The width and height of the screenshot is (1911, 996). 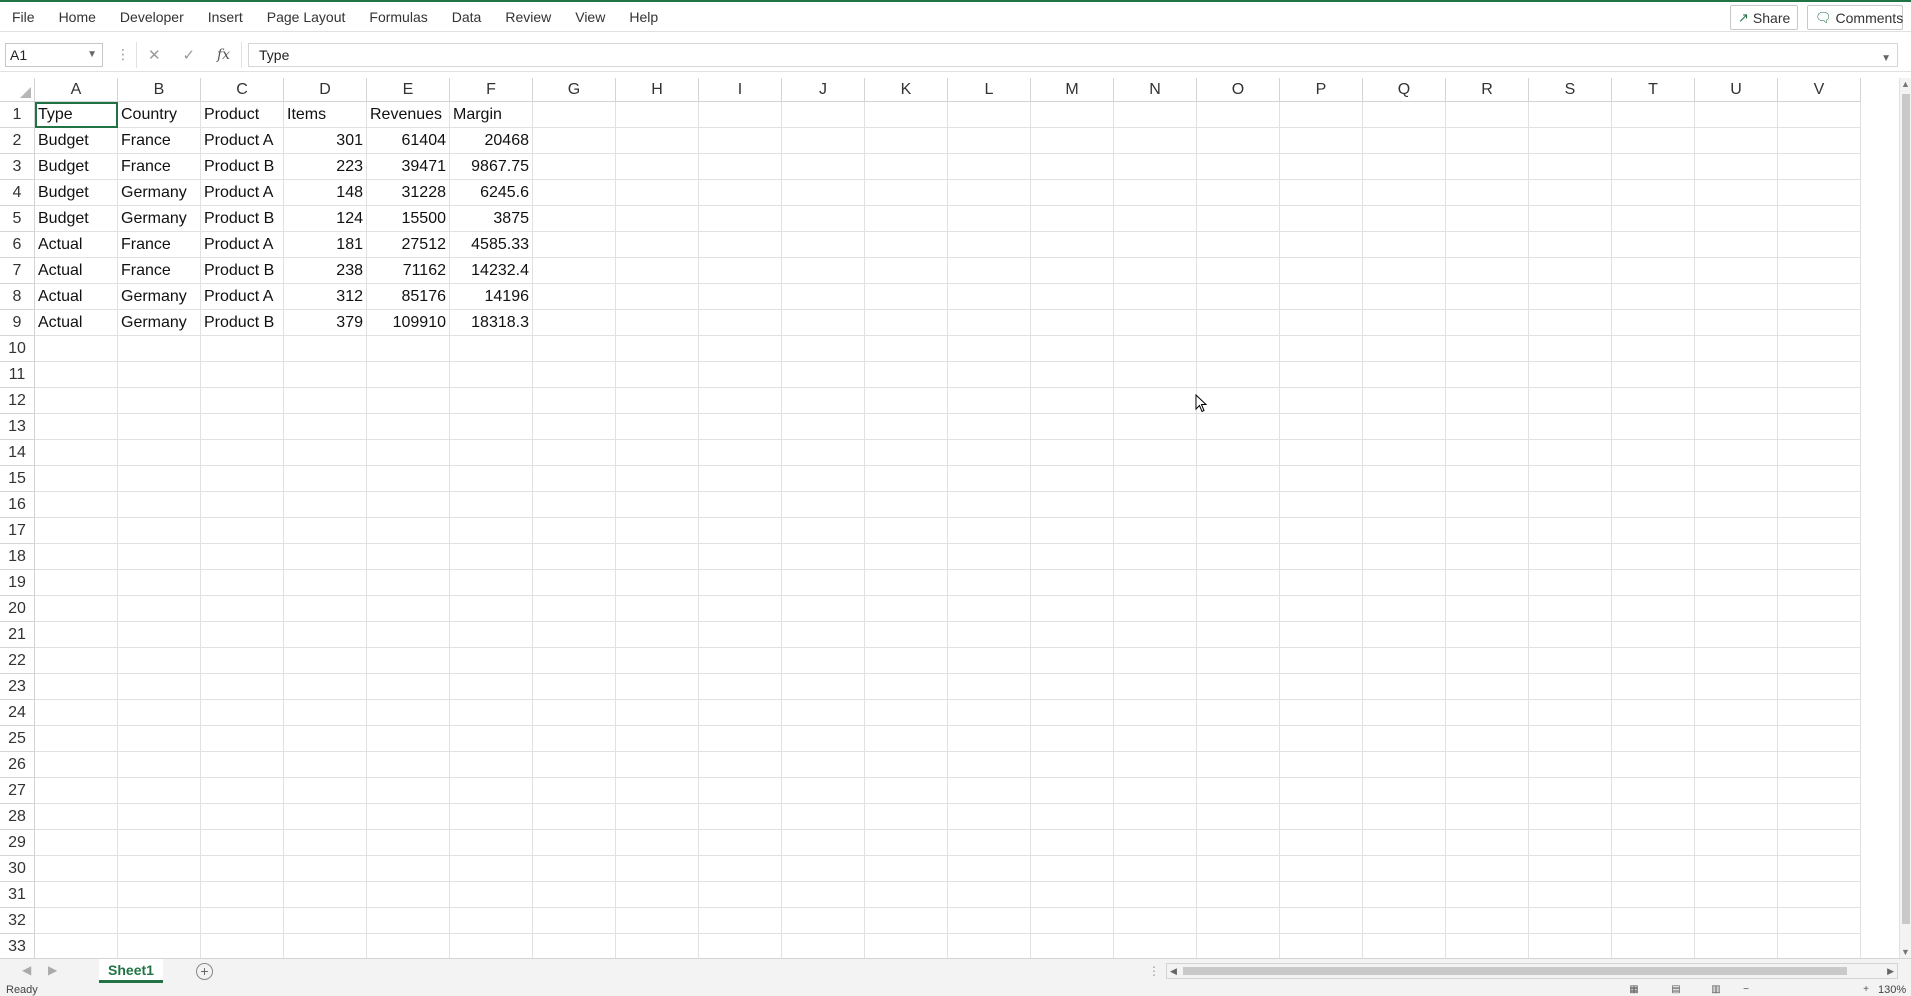 What do you see at coordinates (76, 245) in the screenshot?
I see `table-cell: Actual` at bounding box center [76, 245].